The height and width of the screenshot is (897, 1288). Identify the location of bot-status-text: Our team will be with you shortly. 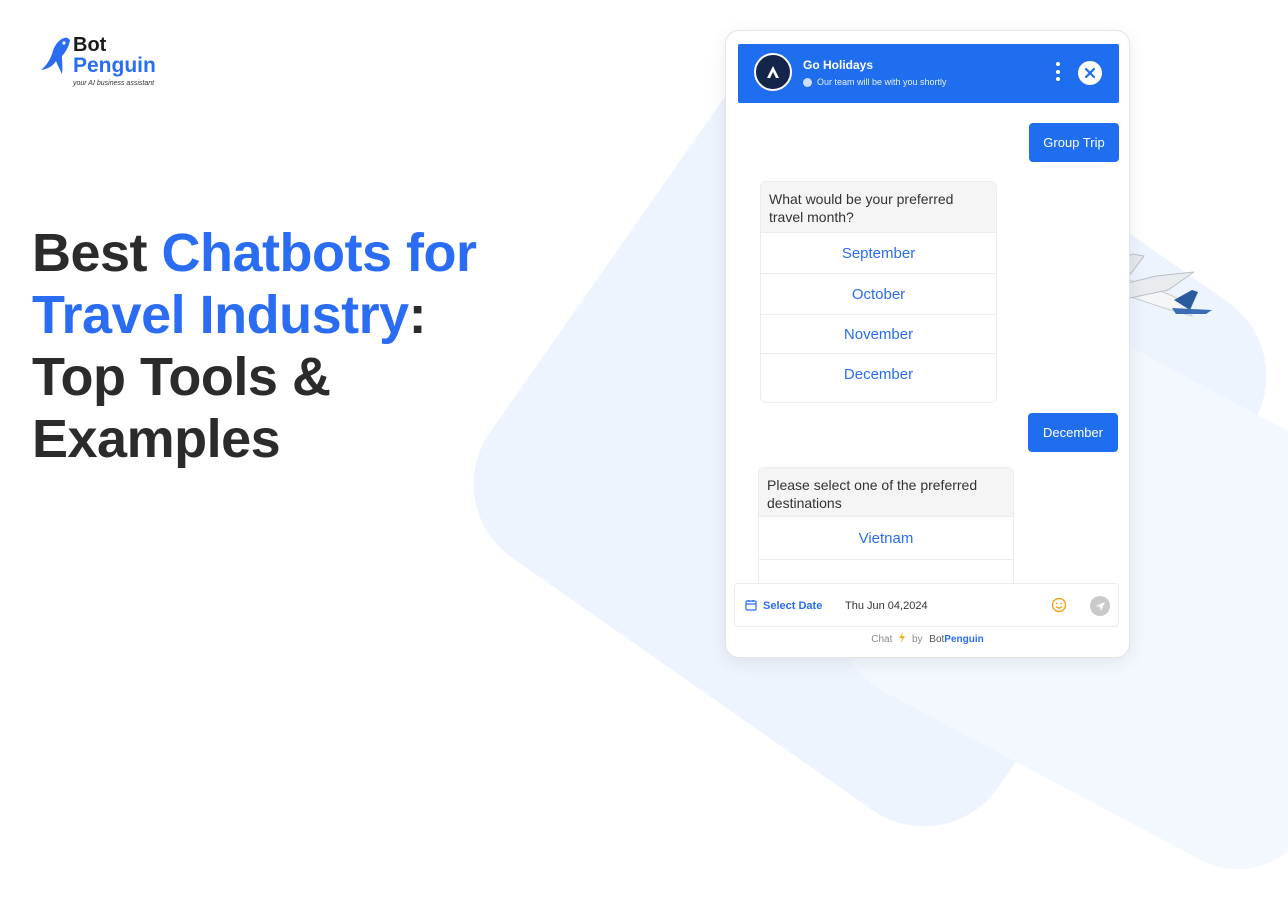
(882, 82).